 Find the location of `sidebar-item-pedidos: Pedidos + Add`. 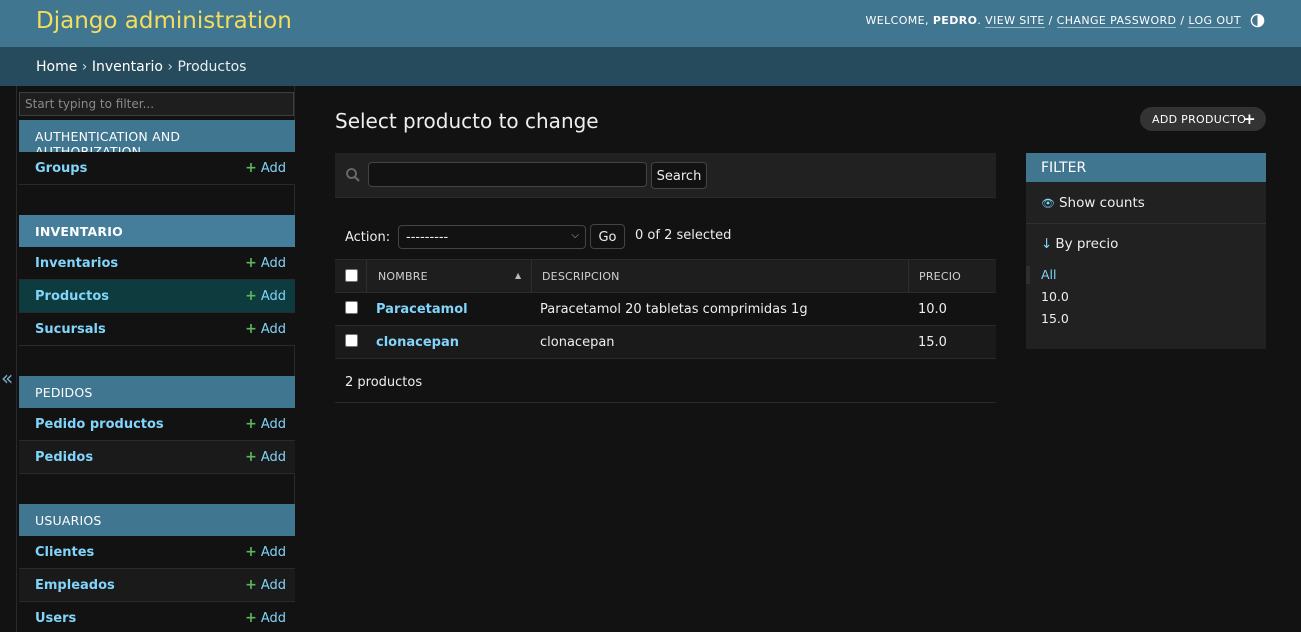

sidebar-item-pedidos: Pedidos + Add is located at coordinates (157, 457).